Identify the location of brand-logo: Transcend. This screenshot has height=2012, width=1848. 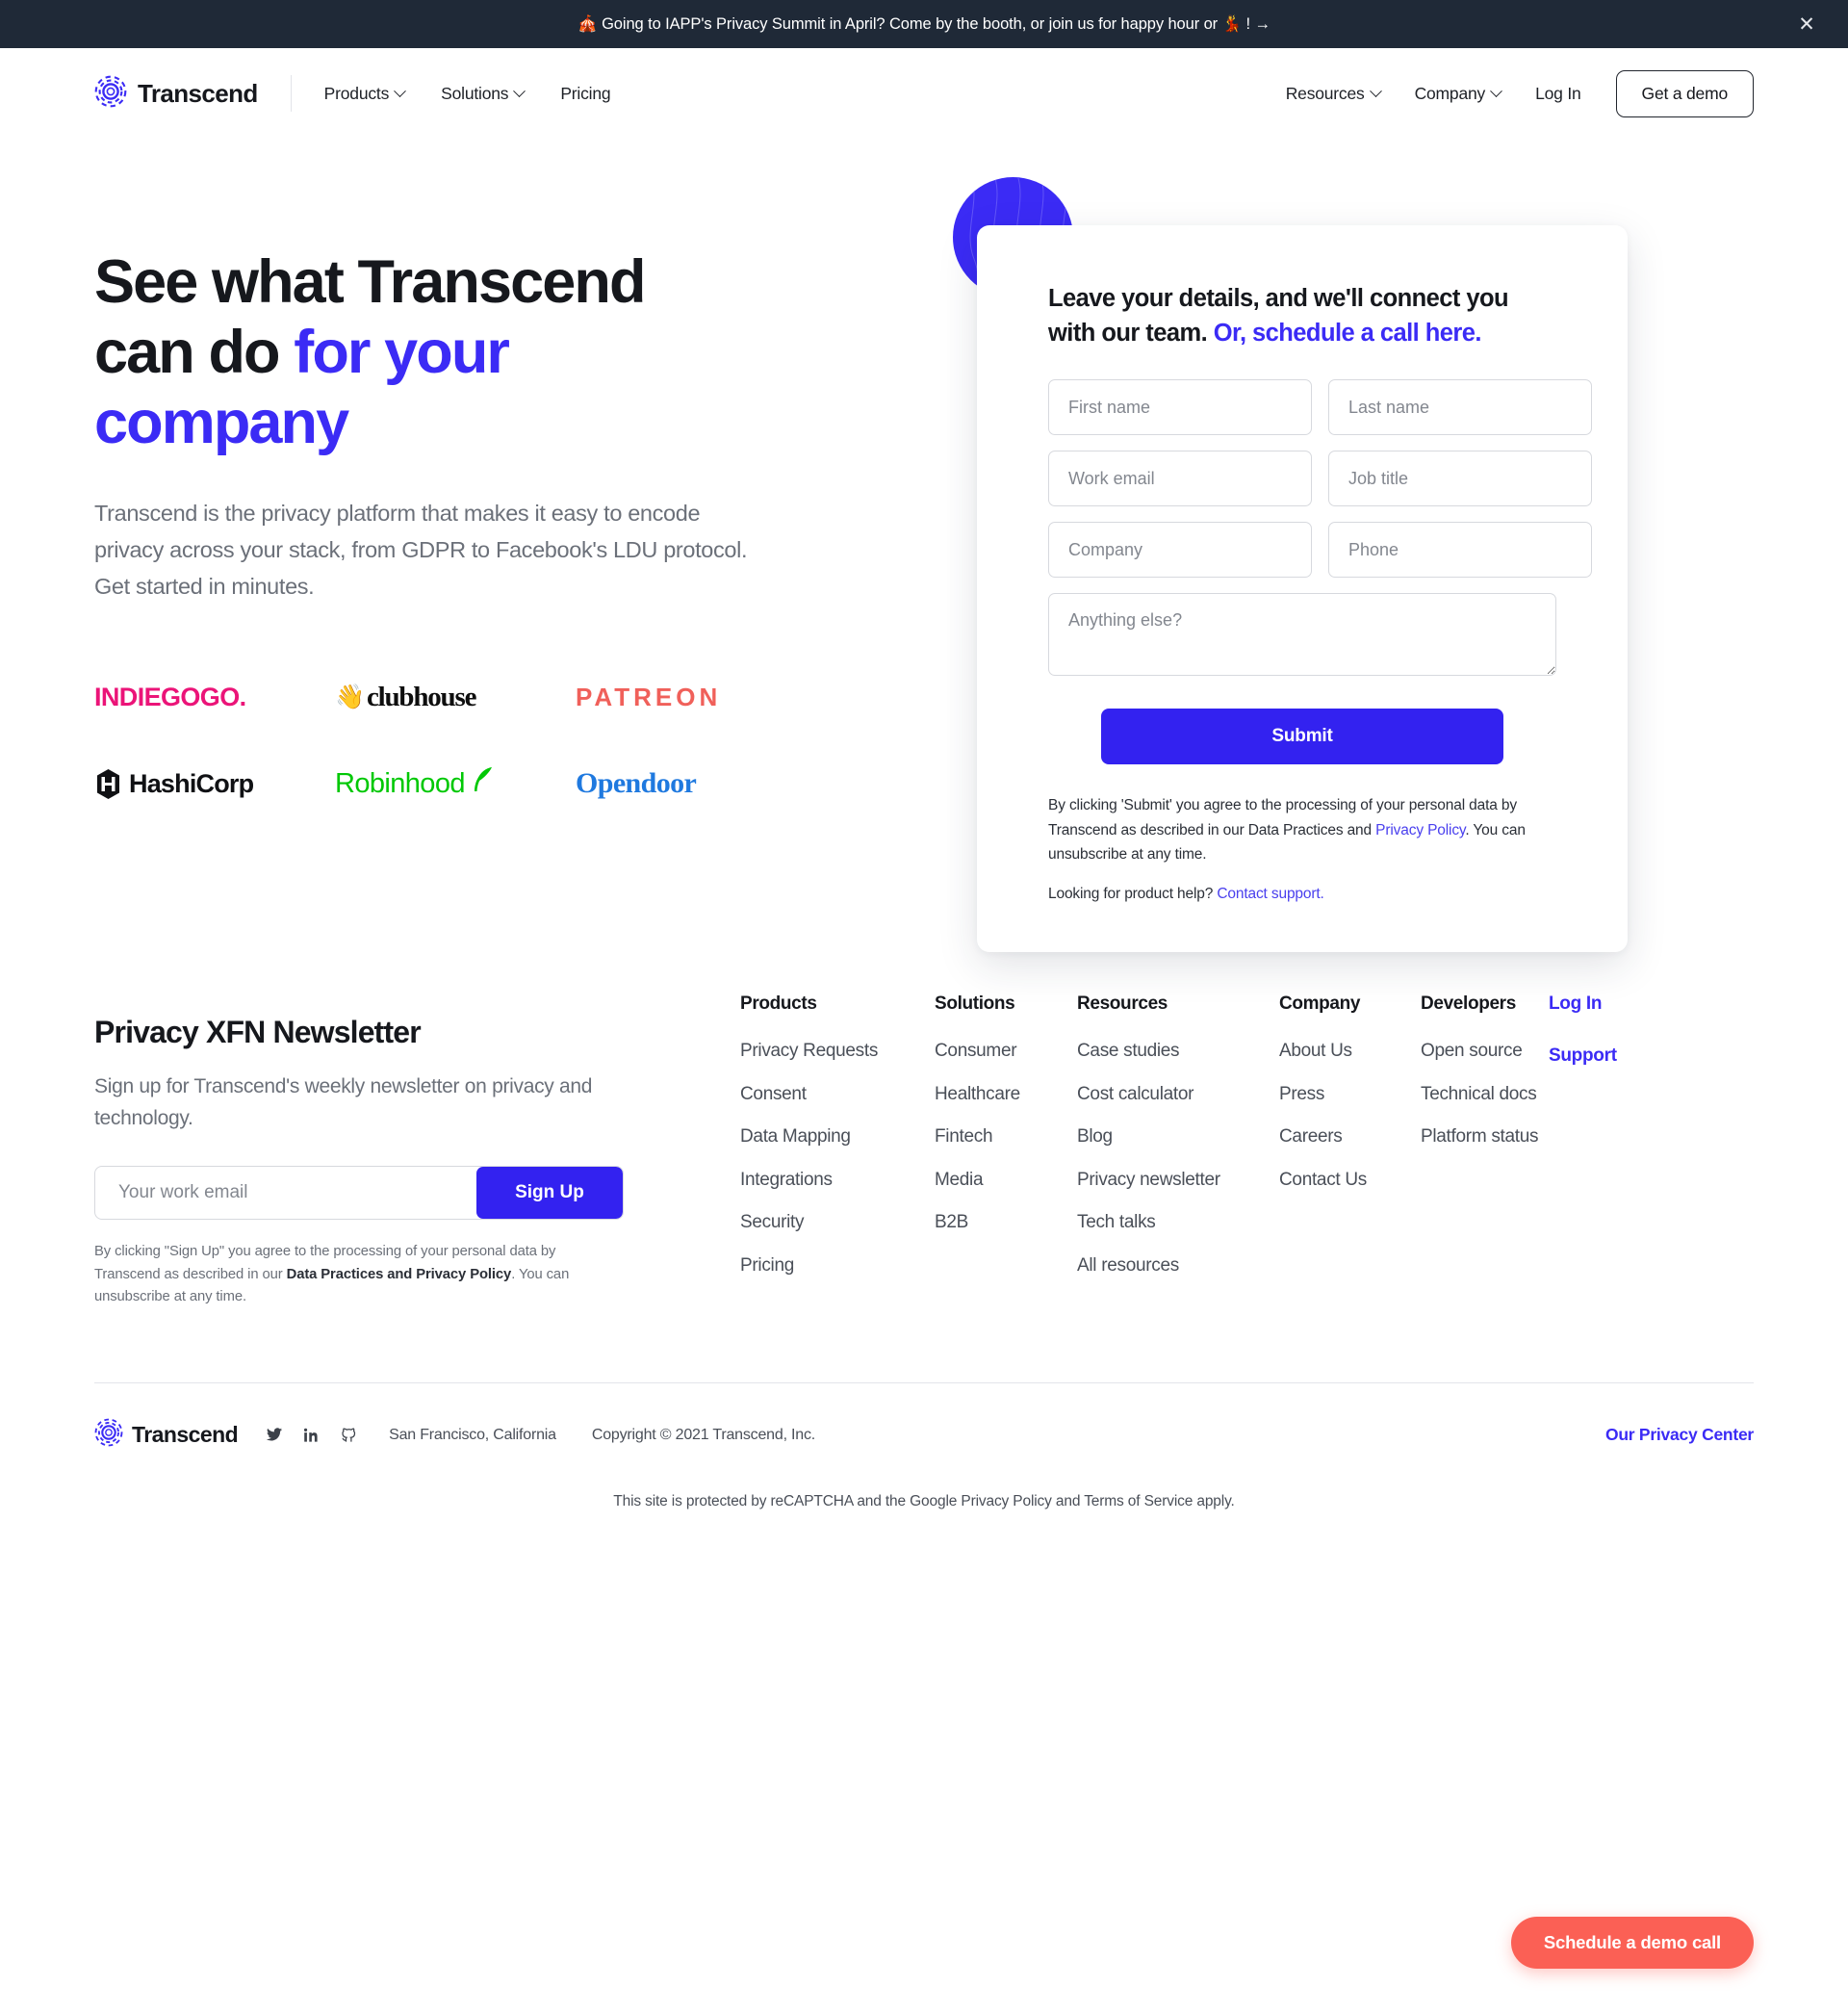
(176, 94).